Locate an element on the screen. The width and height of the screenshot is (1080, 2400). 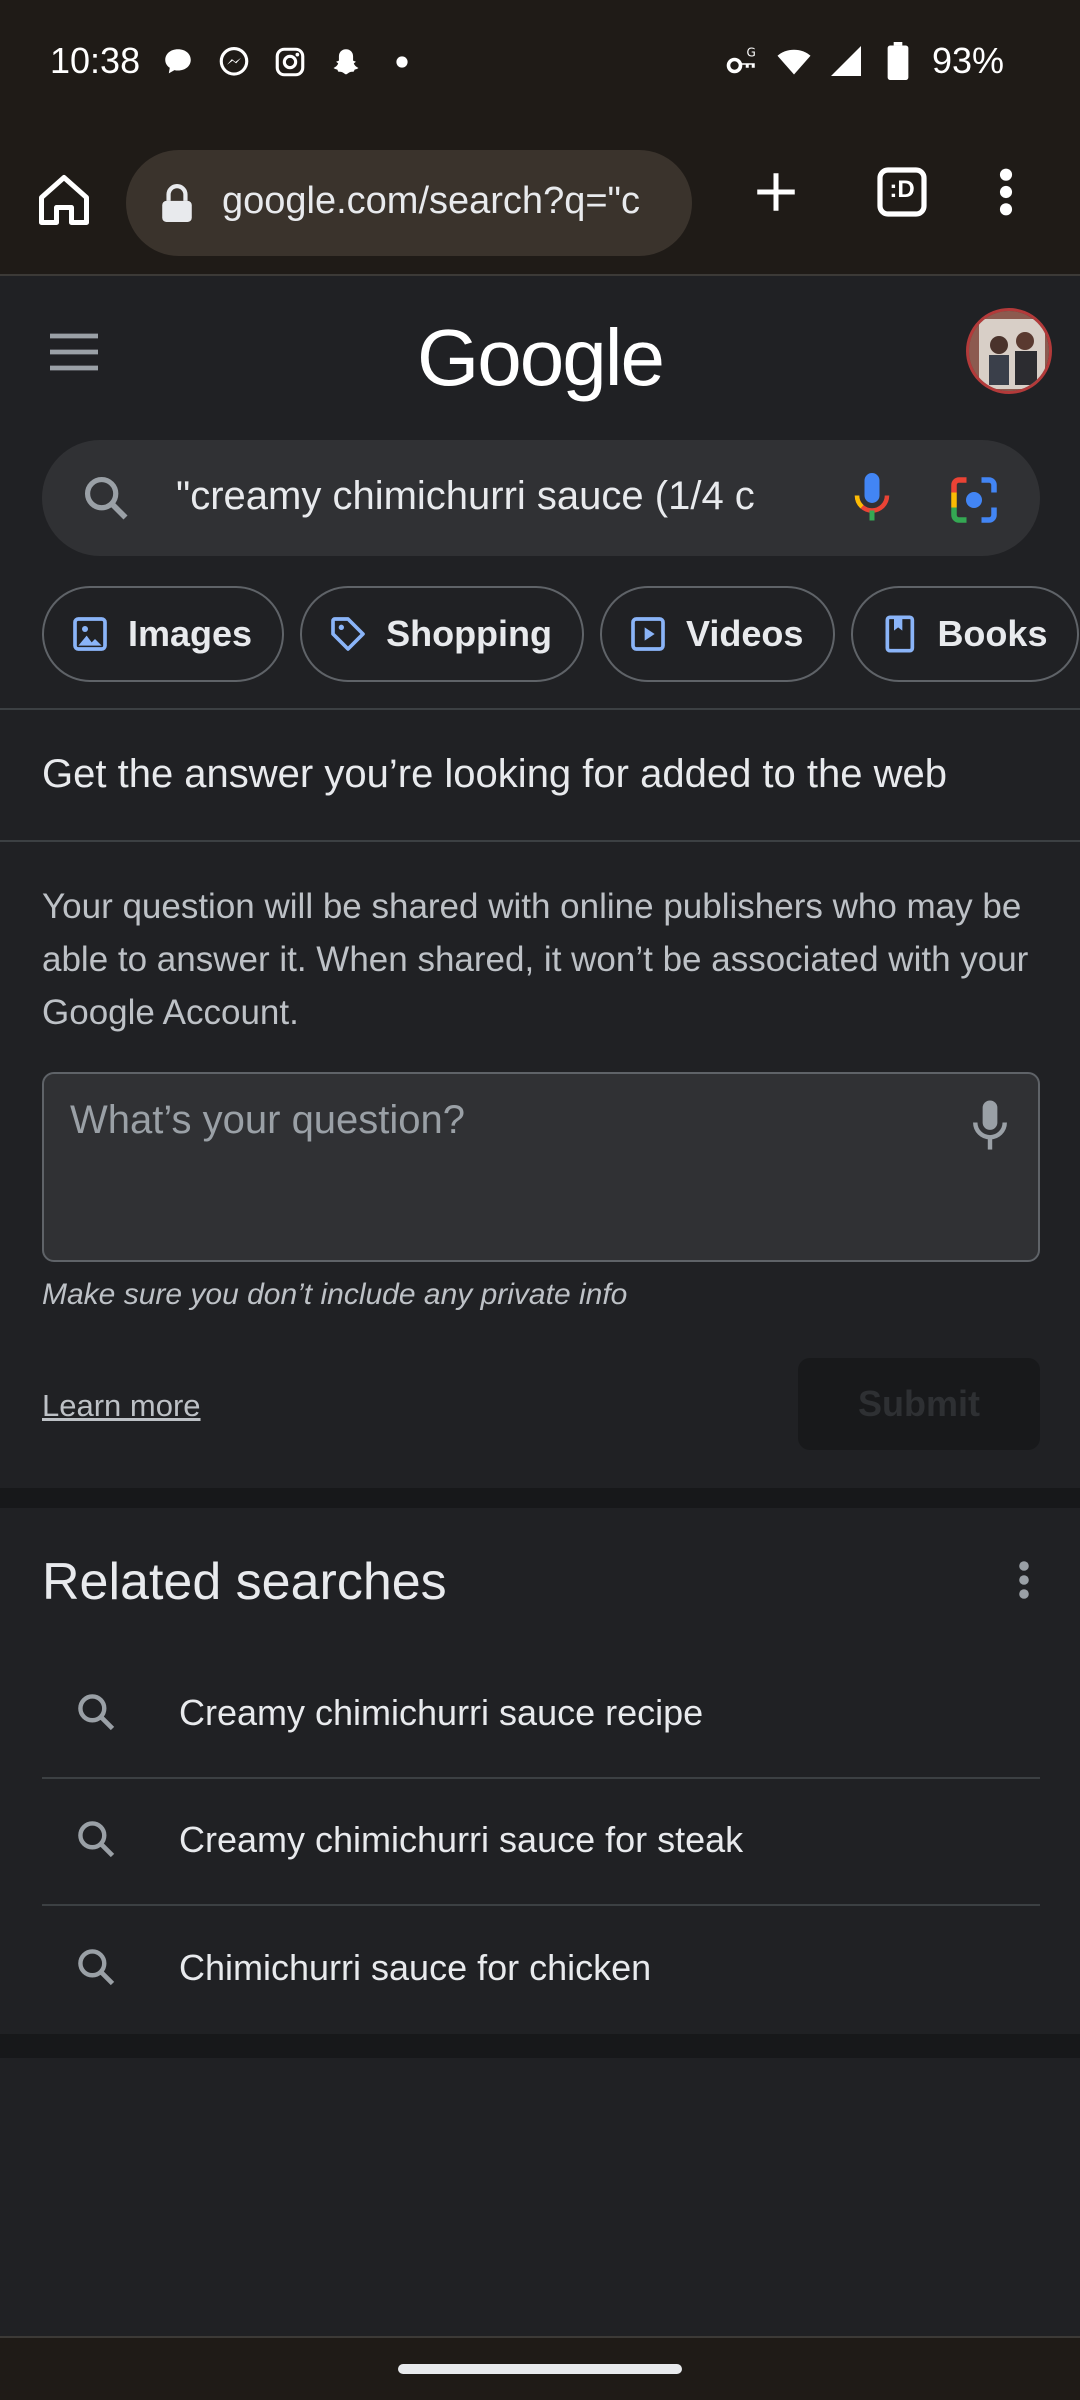
status-time: 10:38 is located at coordinates (95, 60).